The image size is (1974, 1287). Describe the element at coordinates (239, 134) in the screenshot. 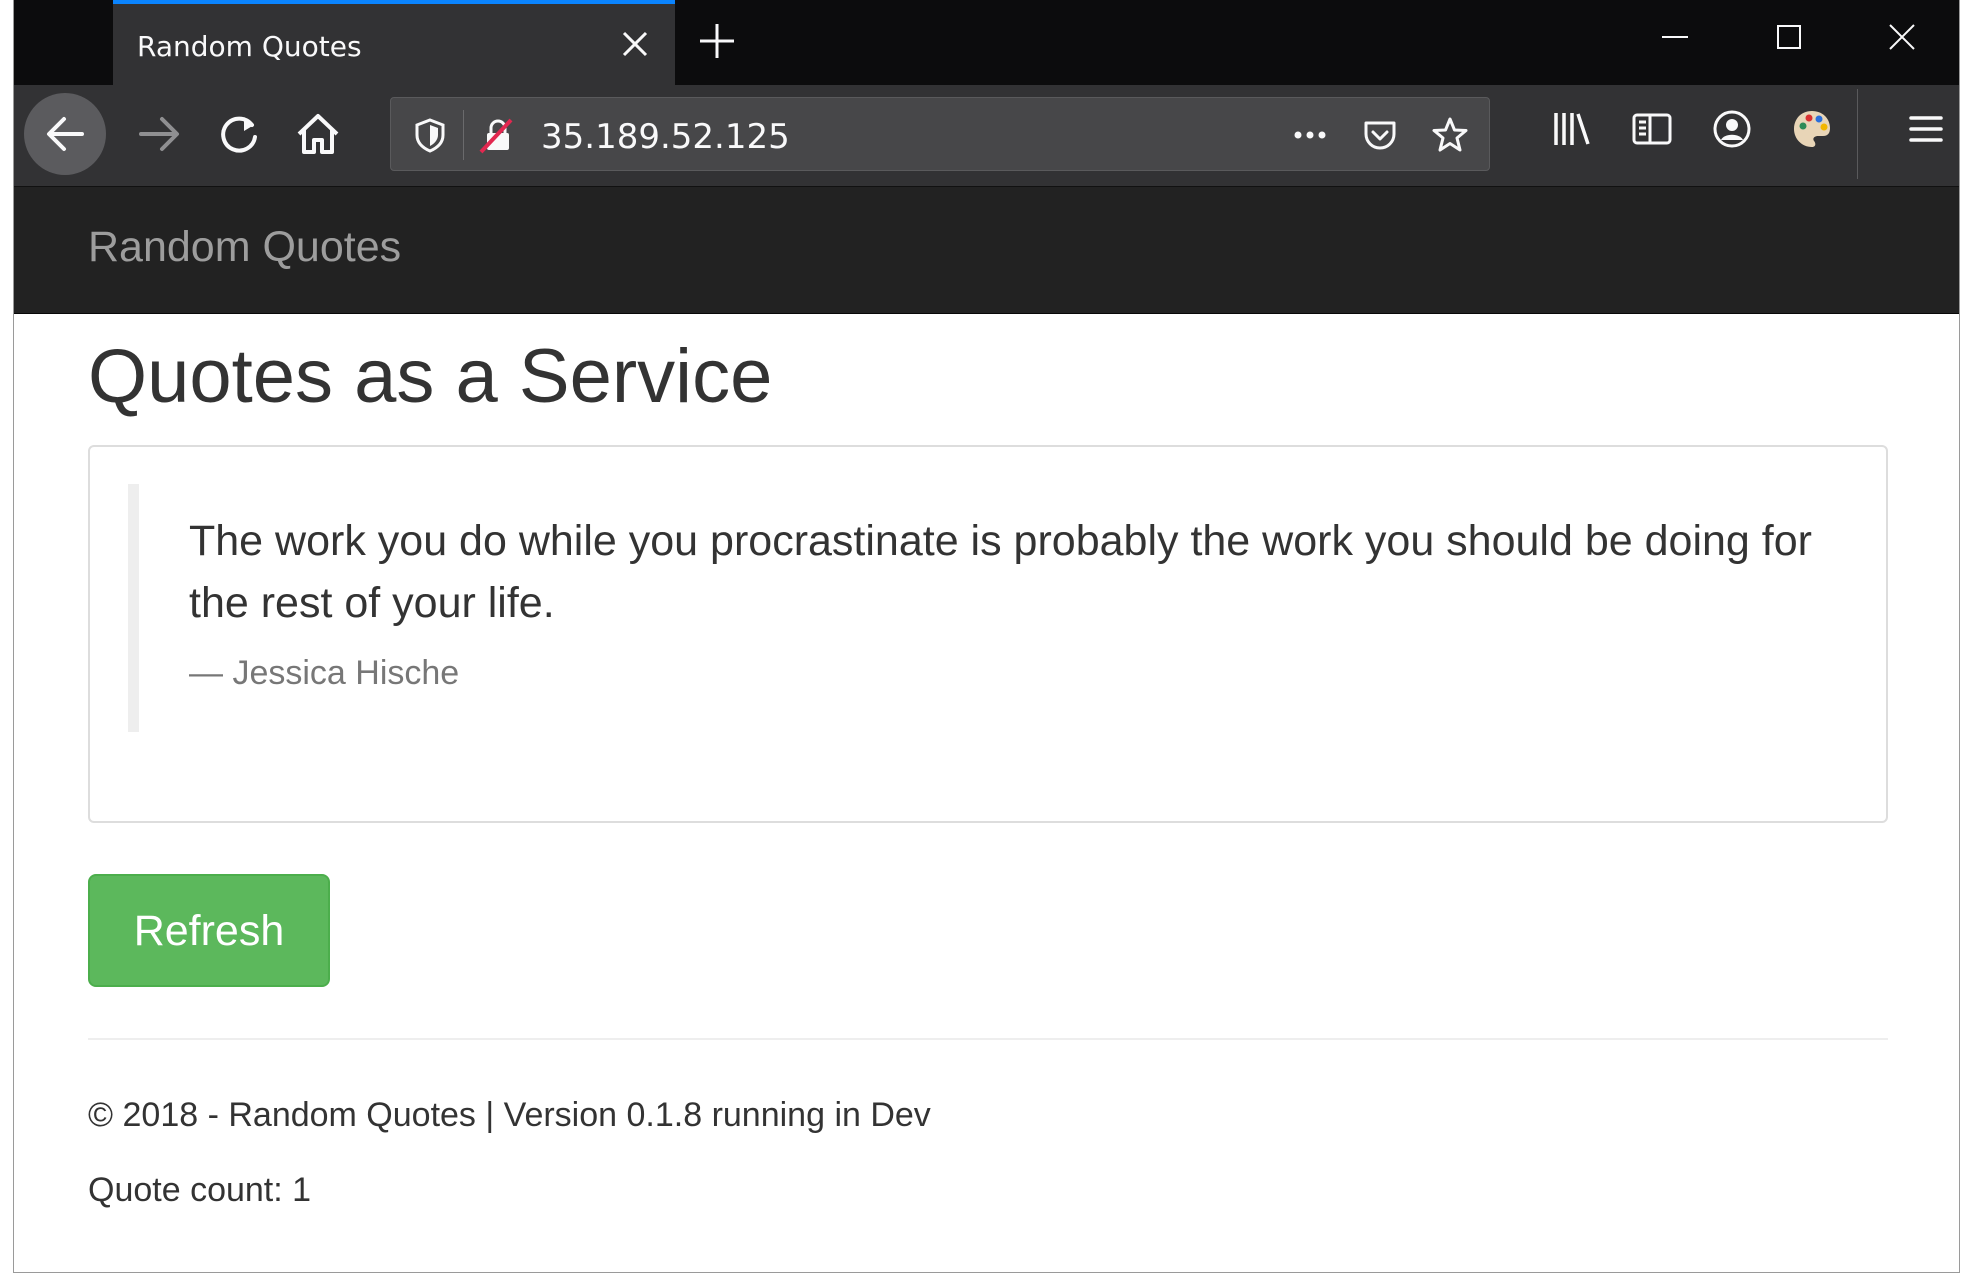

I see `reload-icon` at that location.